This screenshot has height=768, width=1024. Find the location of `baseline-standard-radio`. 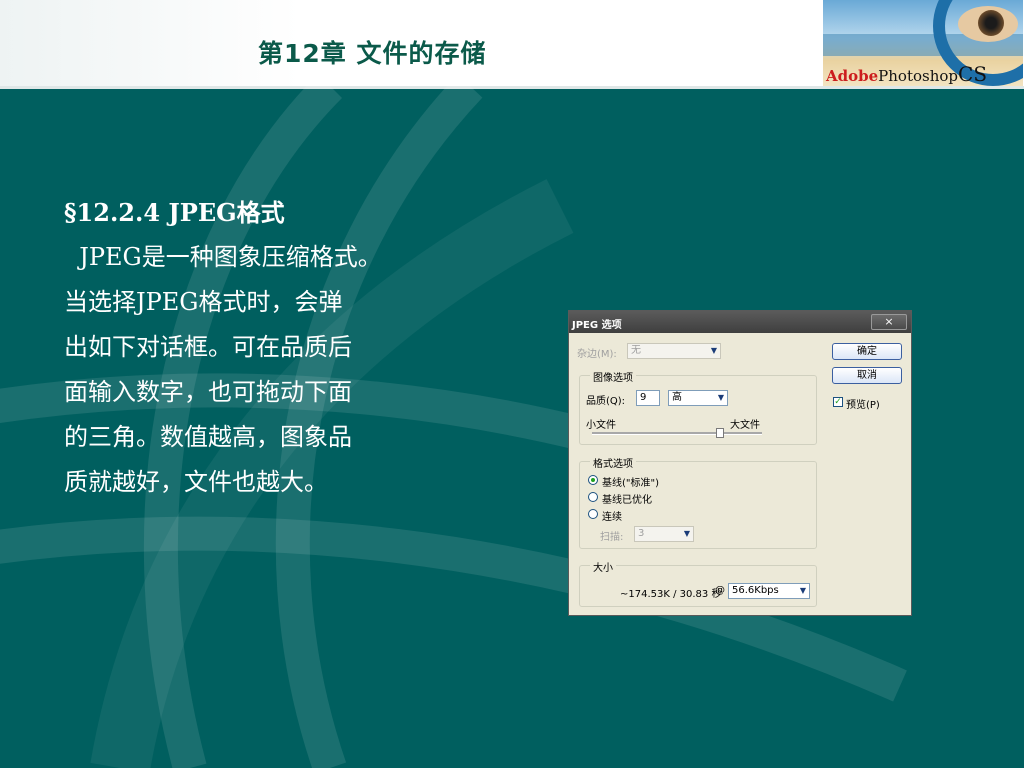

baseline-standard-radio is located at coordinates (593, 480).